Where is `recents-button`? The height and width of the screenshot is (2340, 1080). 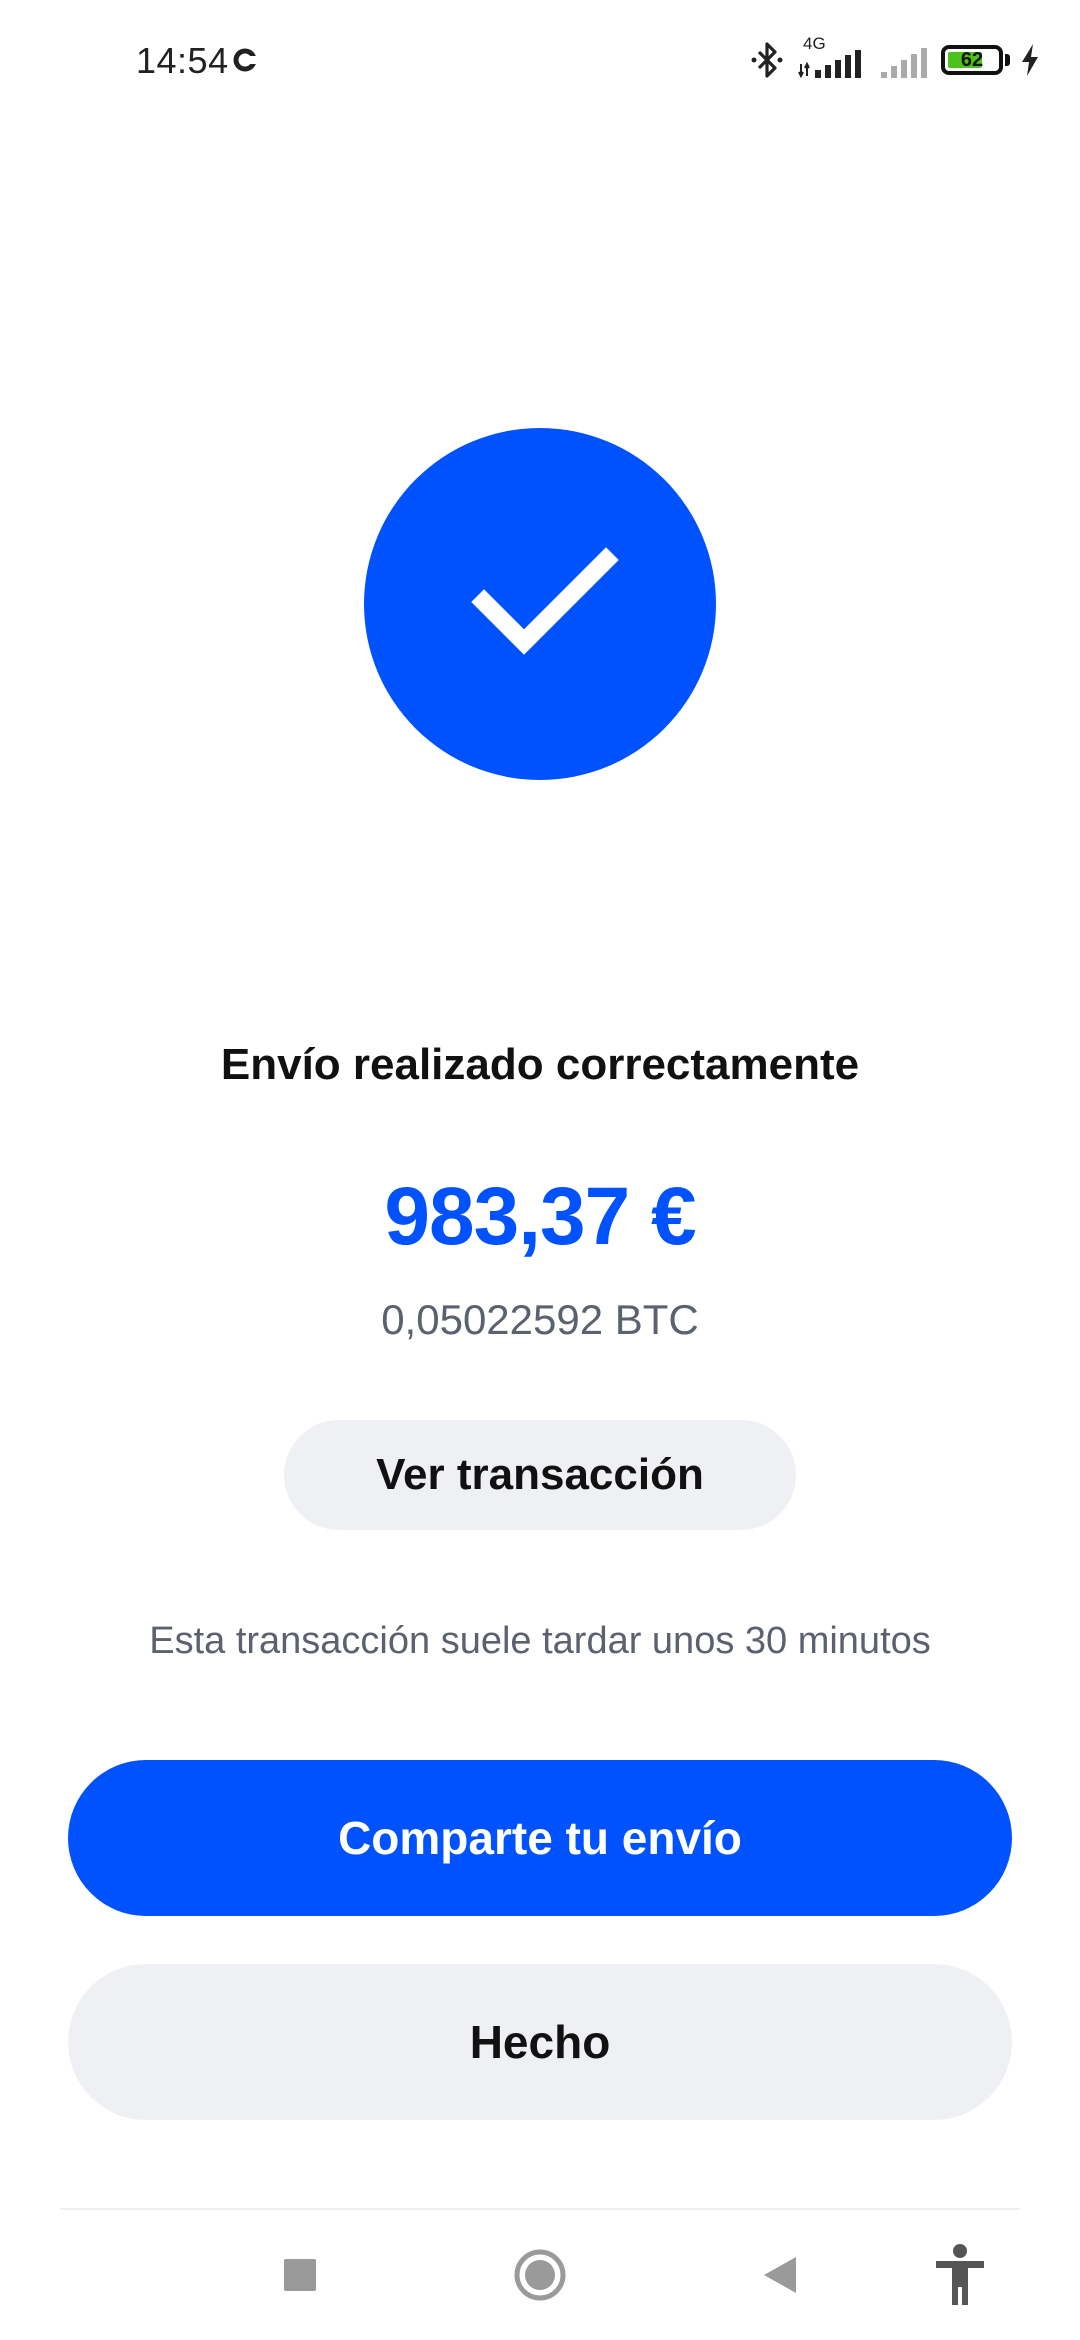 recents-button is located at coordinates (300, 2275).